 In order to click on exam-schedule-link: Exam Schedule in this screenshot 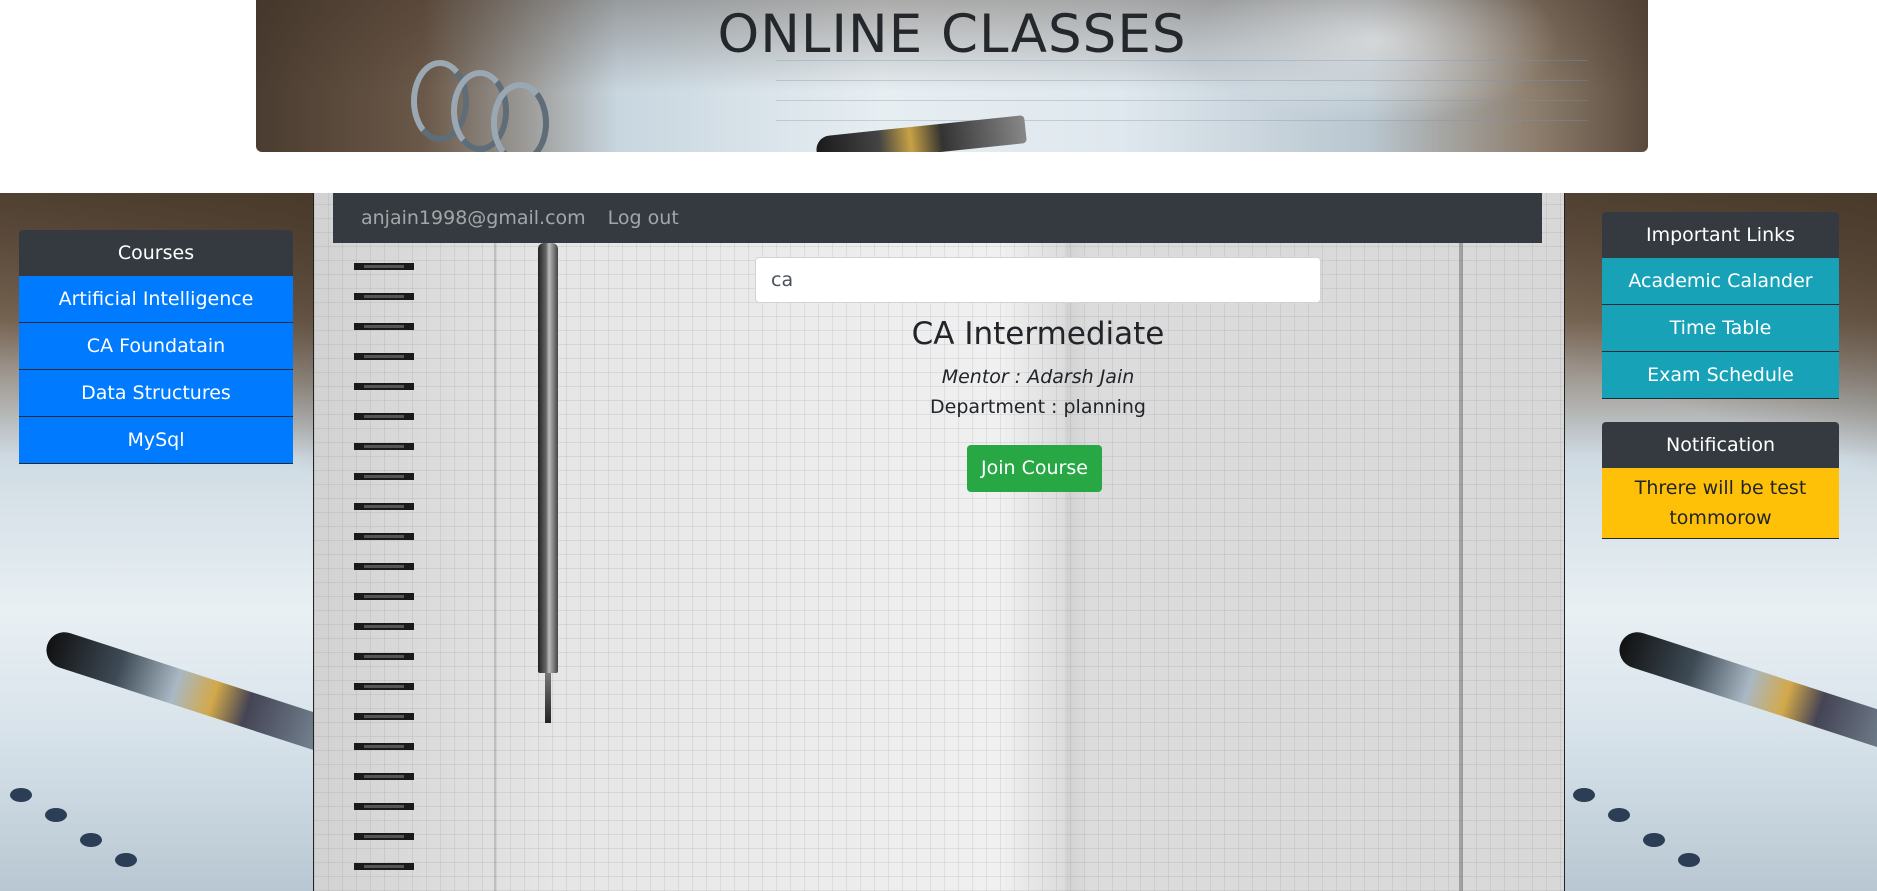, I will do `click(1720, 375)`.